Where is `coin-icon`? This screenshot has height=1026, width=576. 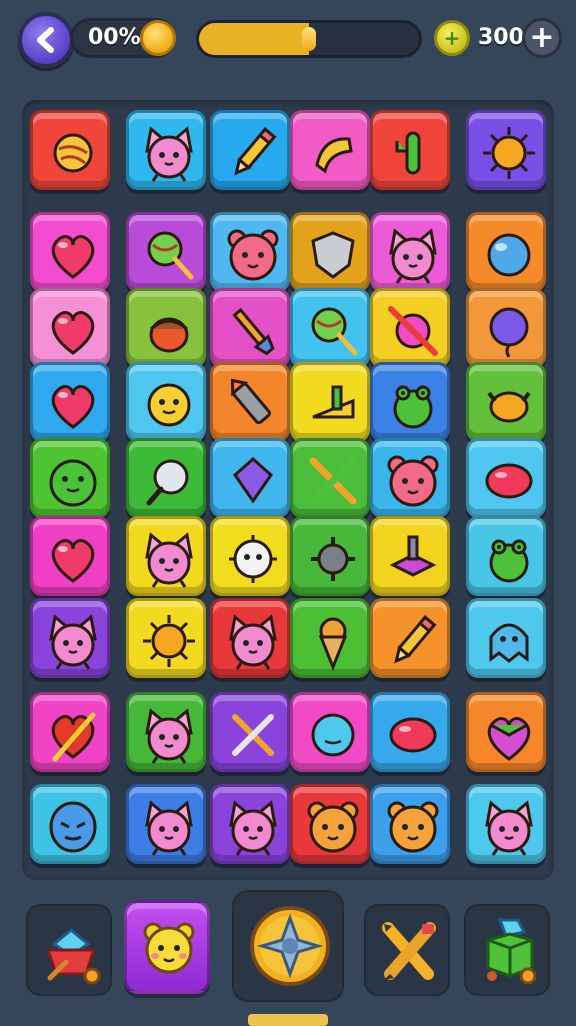 coin-icon is located at coordinates (158, 38).